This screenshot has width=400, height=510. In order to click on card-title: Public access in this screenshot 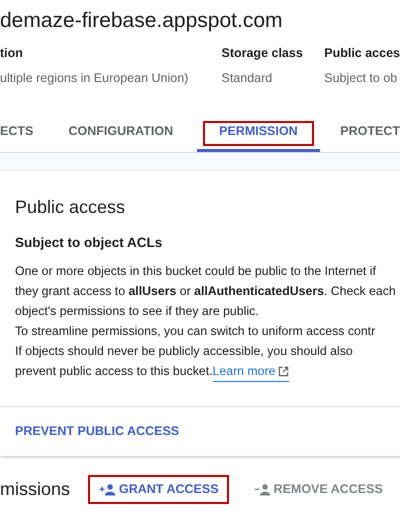, I will do `click(70, 207)`.